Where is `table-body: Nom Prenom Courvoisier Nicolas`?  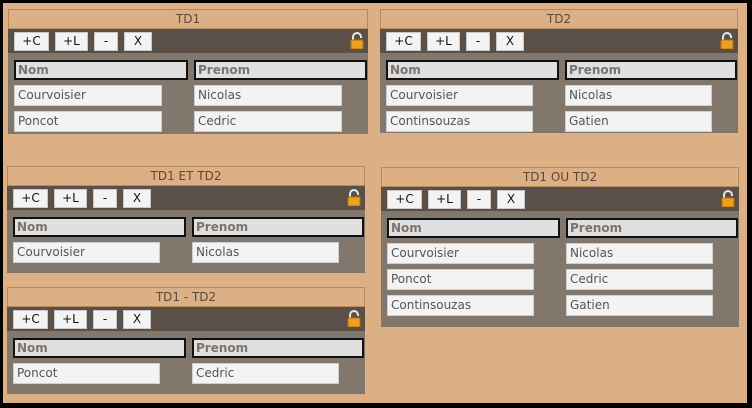 table-body: Nom Prenom Courvoisier Nicolas is located at coordinates (186, 241).